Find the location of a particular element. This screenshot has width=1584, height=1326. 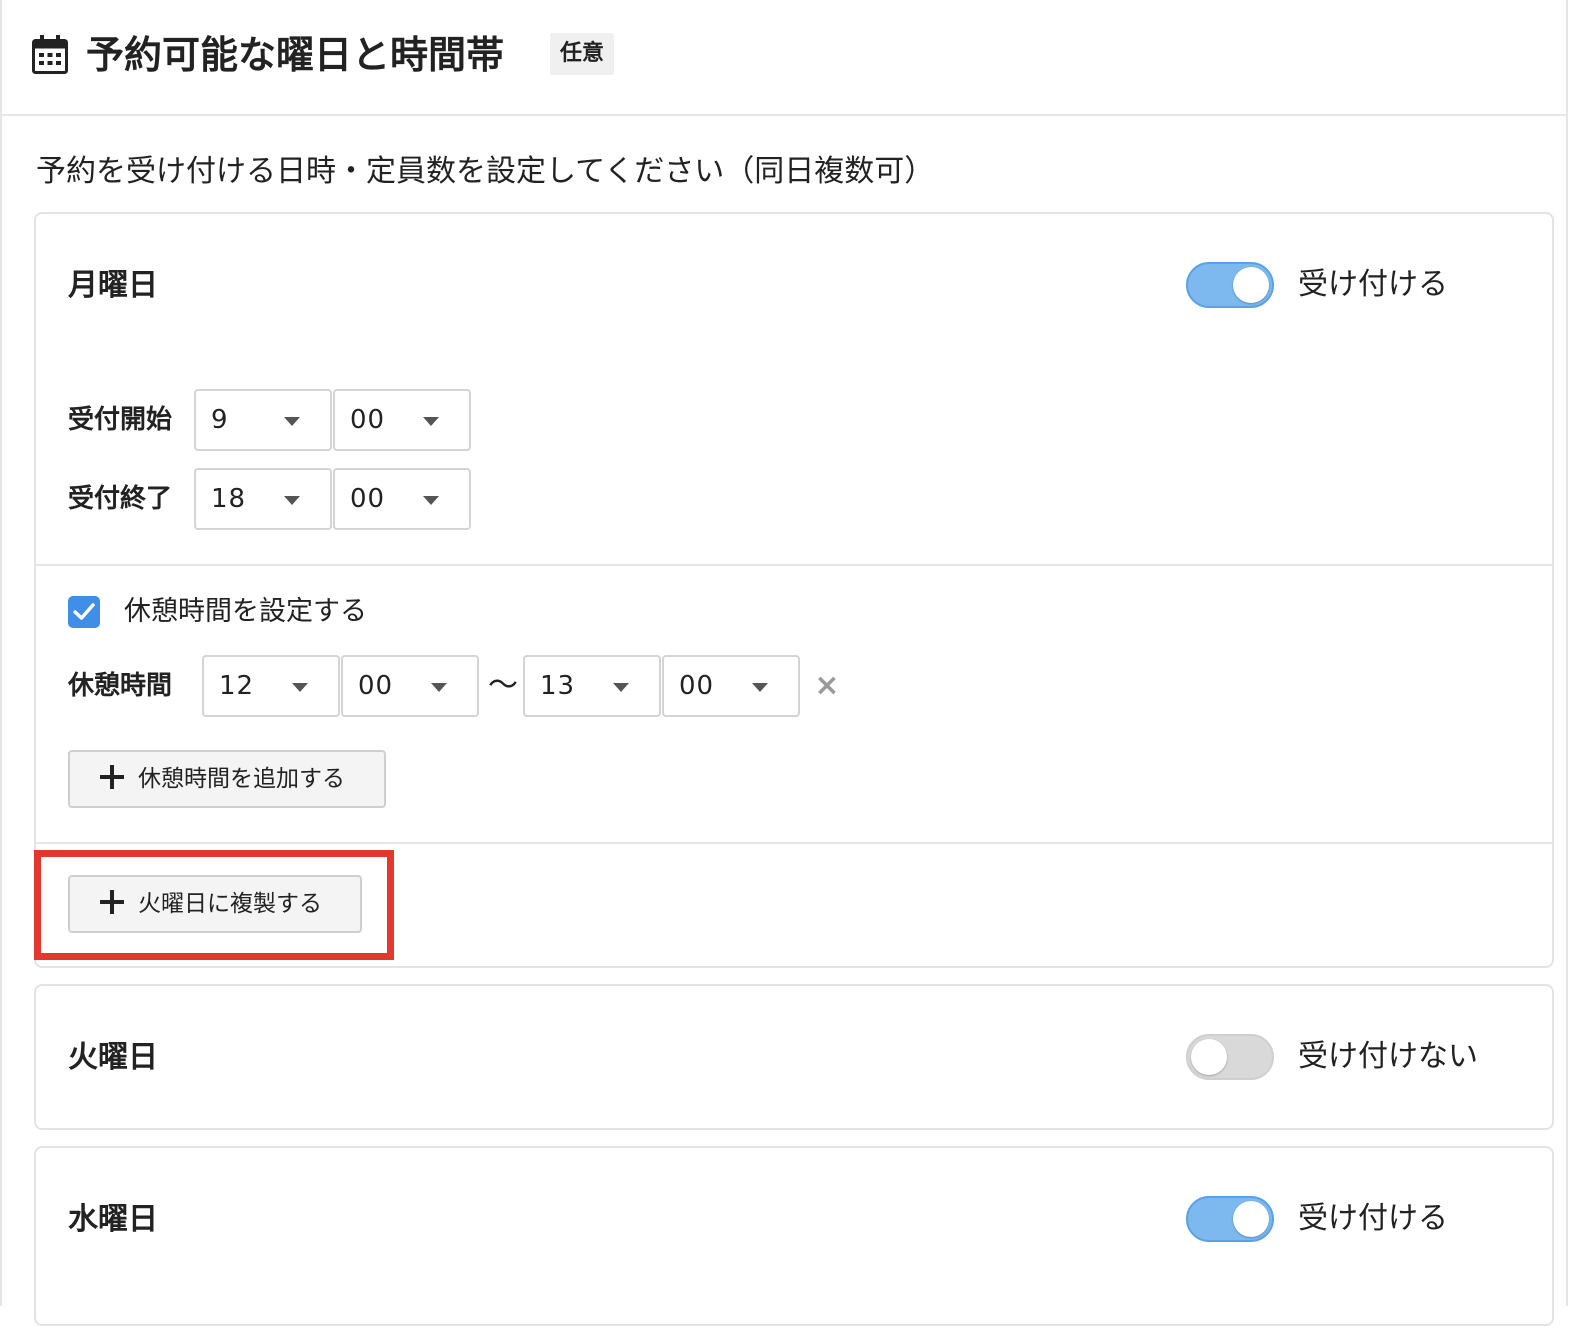

select-value: 13 is located at coordinates (558, 686).